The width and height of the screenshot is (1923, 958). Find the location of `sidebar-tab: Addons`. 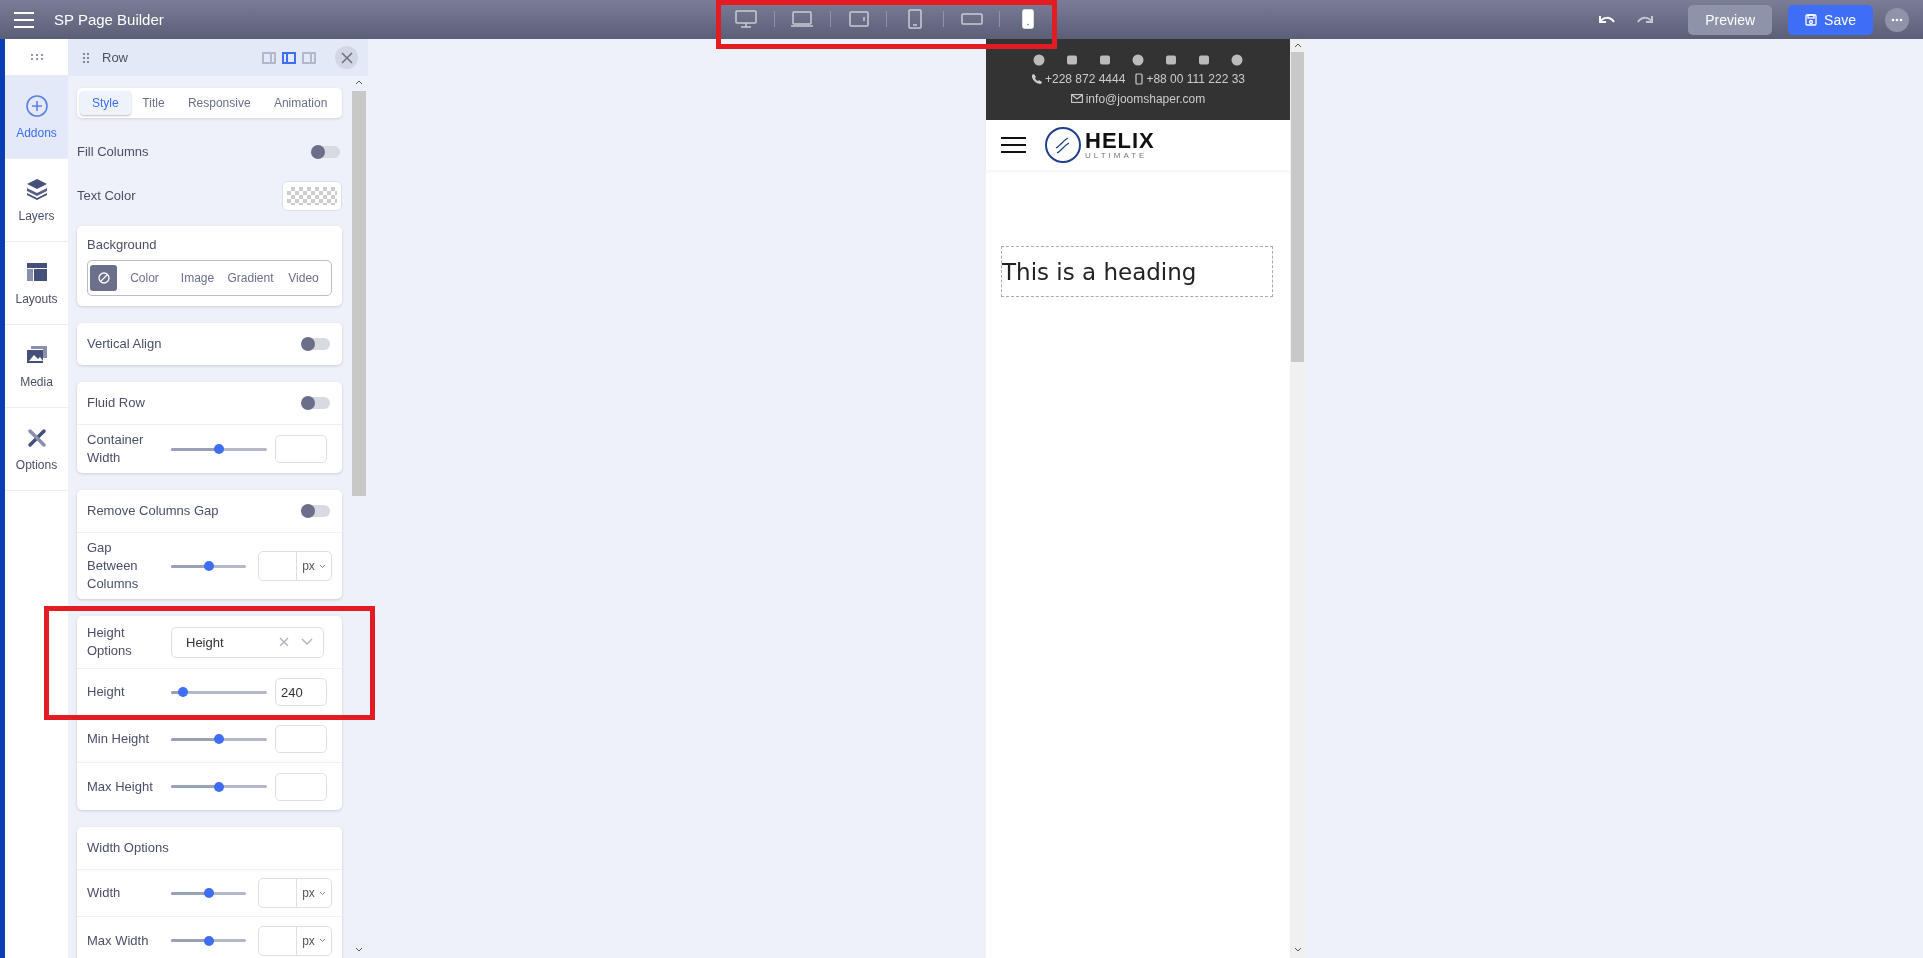

sidebar-tab: Addons is located at coordinates (36, 117).